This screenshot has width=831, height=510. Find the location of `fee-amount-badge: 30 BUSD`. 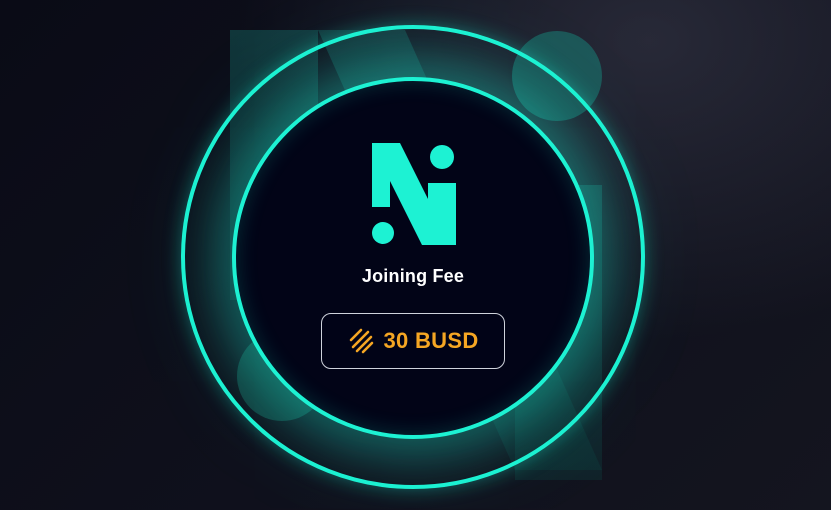

fee-amount-badge: 30 BUSD is located at coordinates (413, 341).